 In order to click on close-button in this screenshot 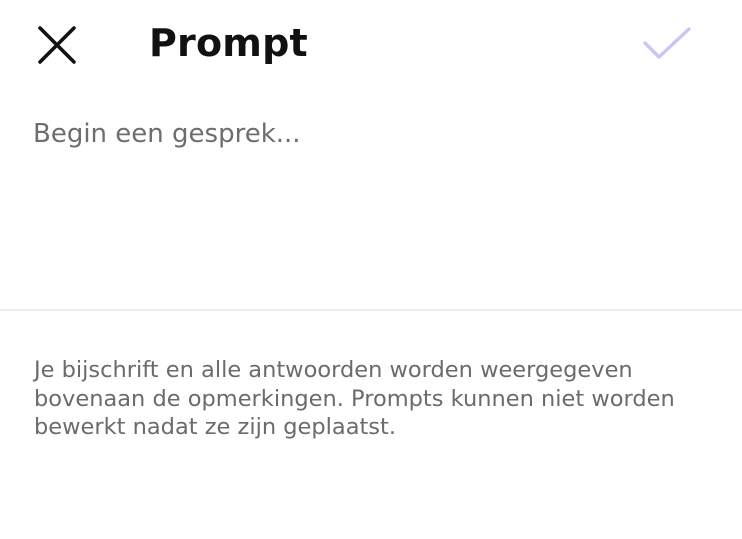, I will do `click(57, 45)`.